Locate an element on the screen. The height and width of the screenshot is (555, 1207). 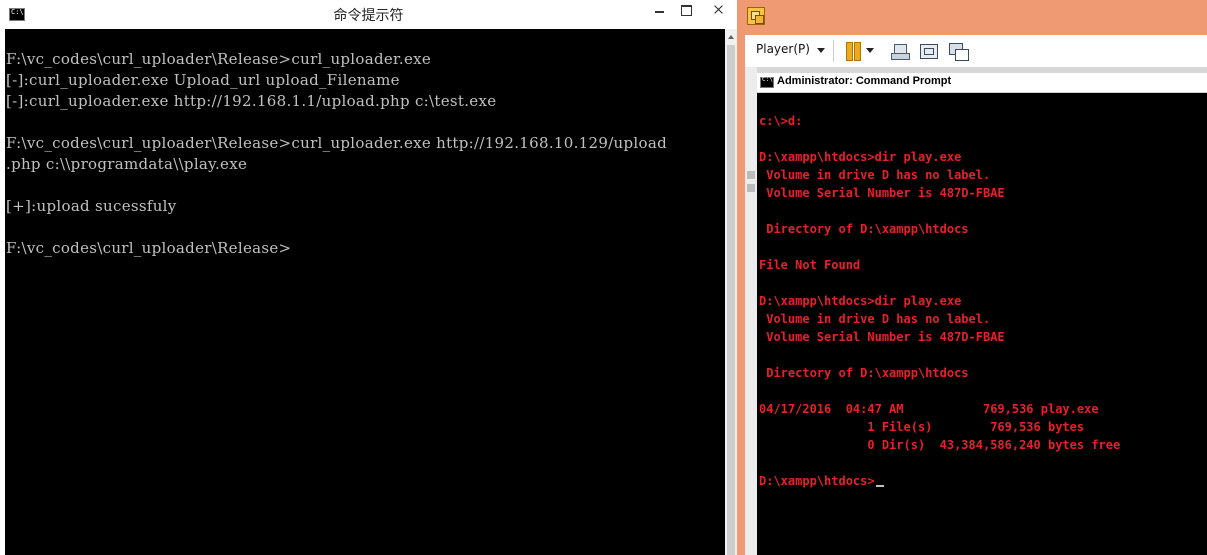
cmd-icon is located at coordinates (767, 82).